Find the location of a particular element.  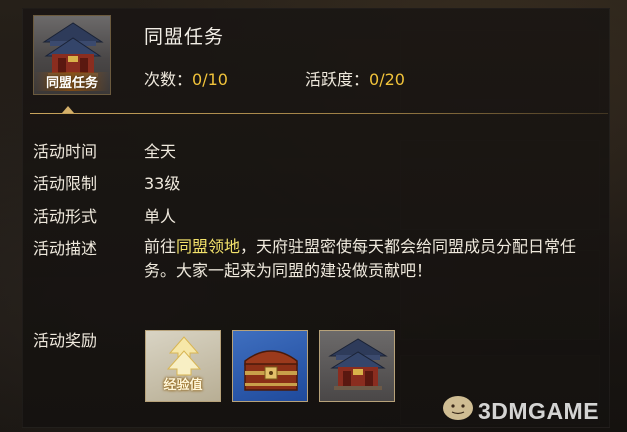

watermark-mascot-icon is located at coordinates (458, 408).